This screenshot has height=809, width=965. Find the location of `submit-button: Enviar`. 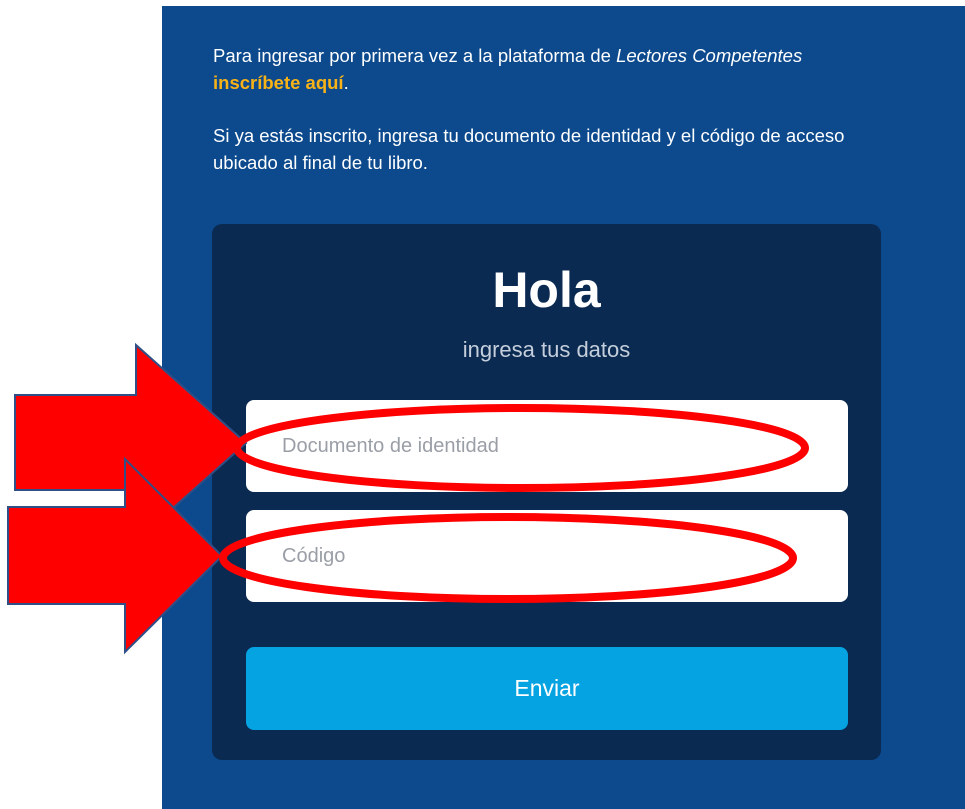

submit-button: Enviar is located at coordinates (547, 688).